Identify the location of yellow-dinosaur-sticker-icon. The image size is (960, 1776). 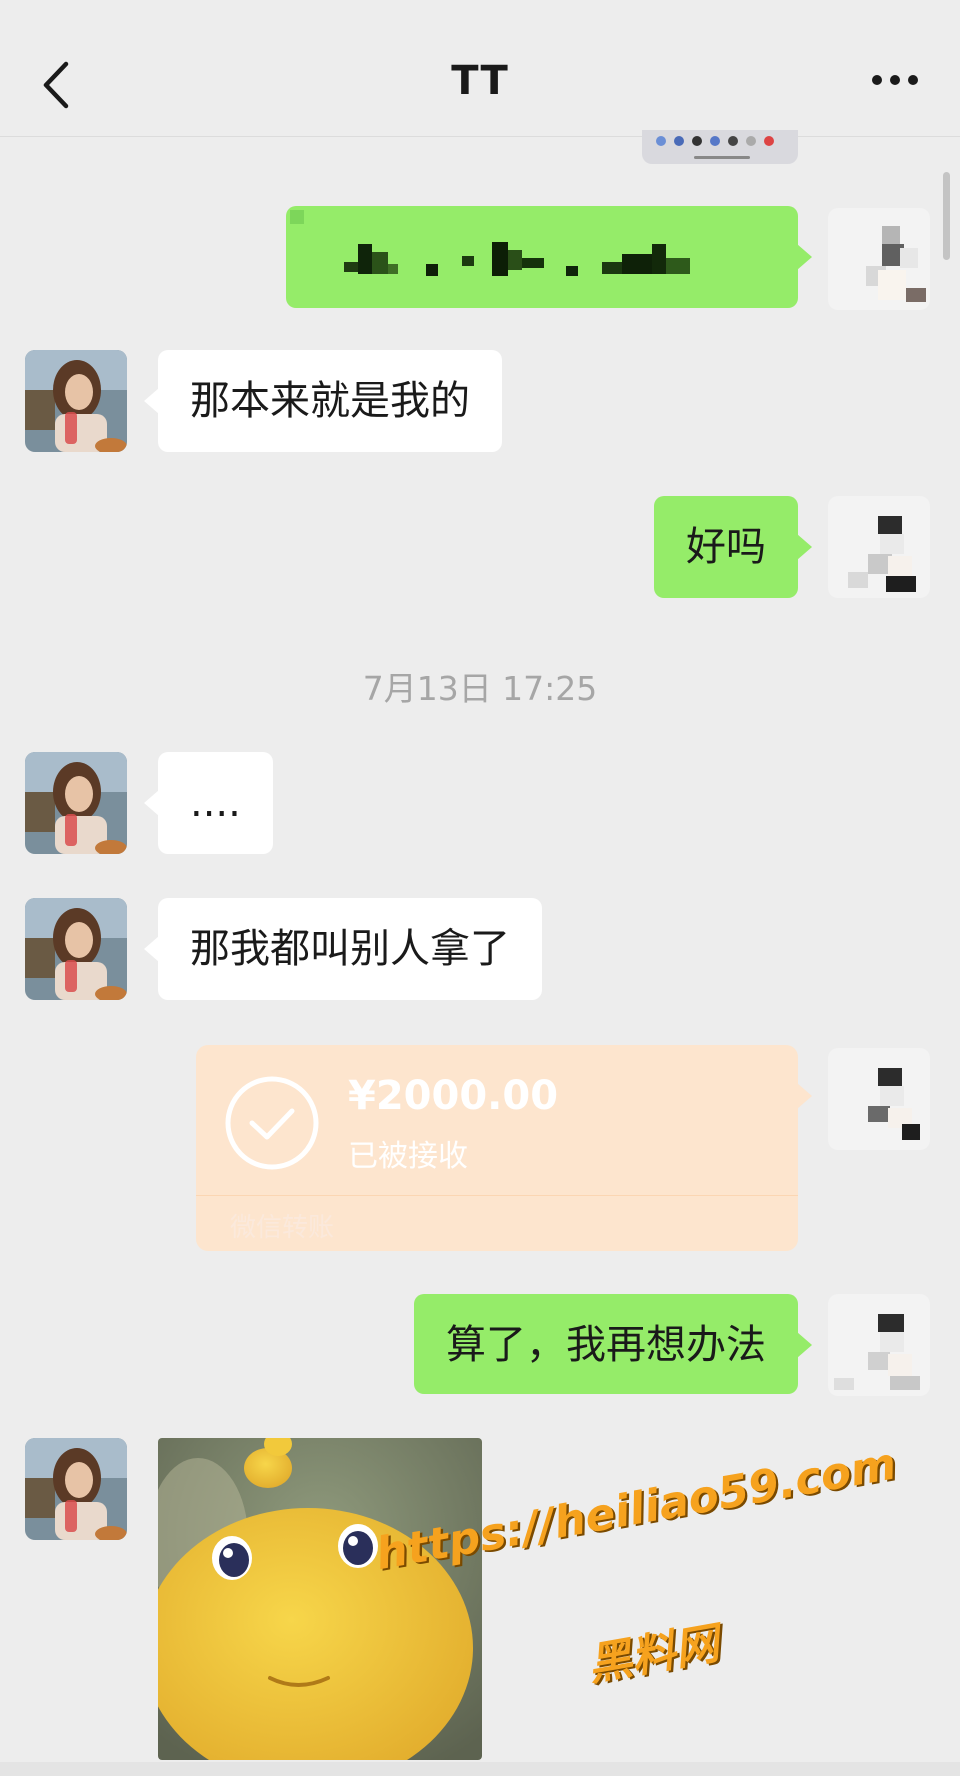
(320, 1599).